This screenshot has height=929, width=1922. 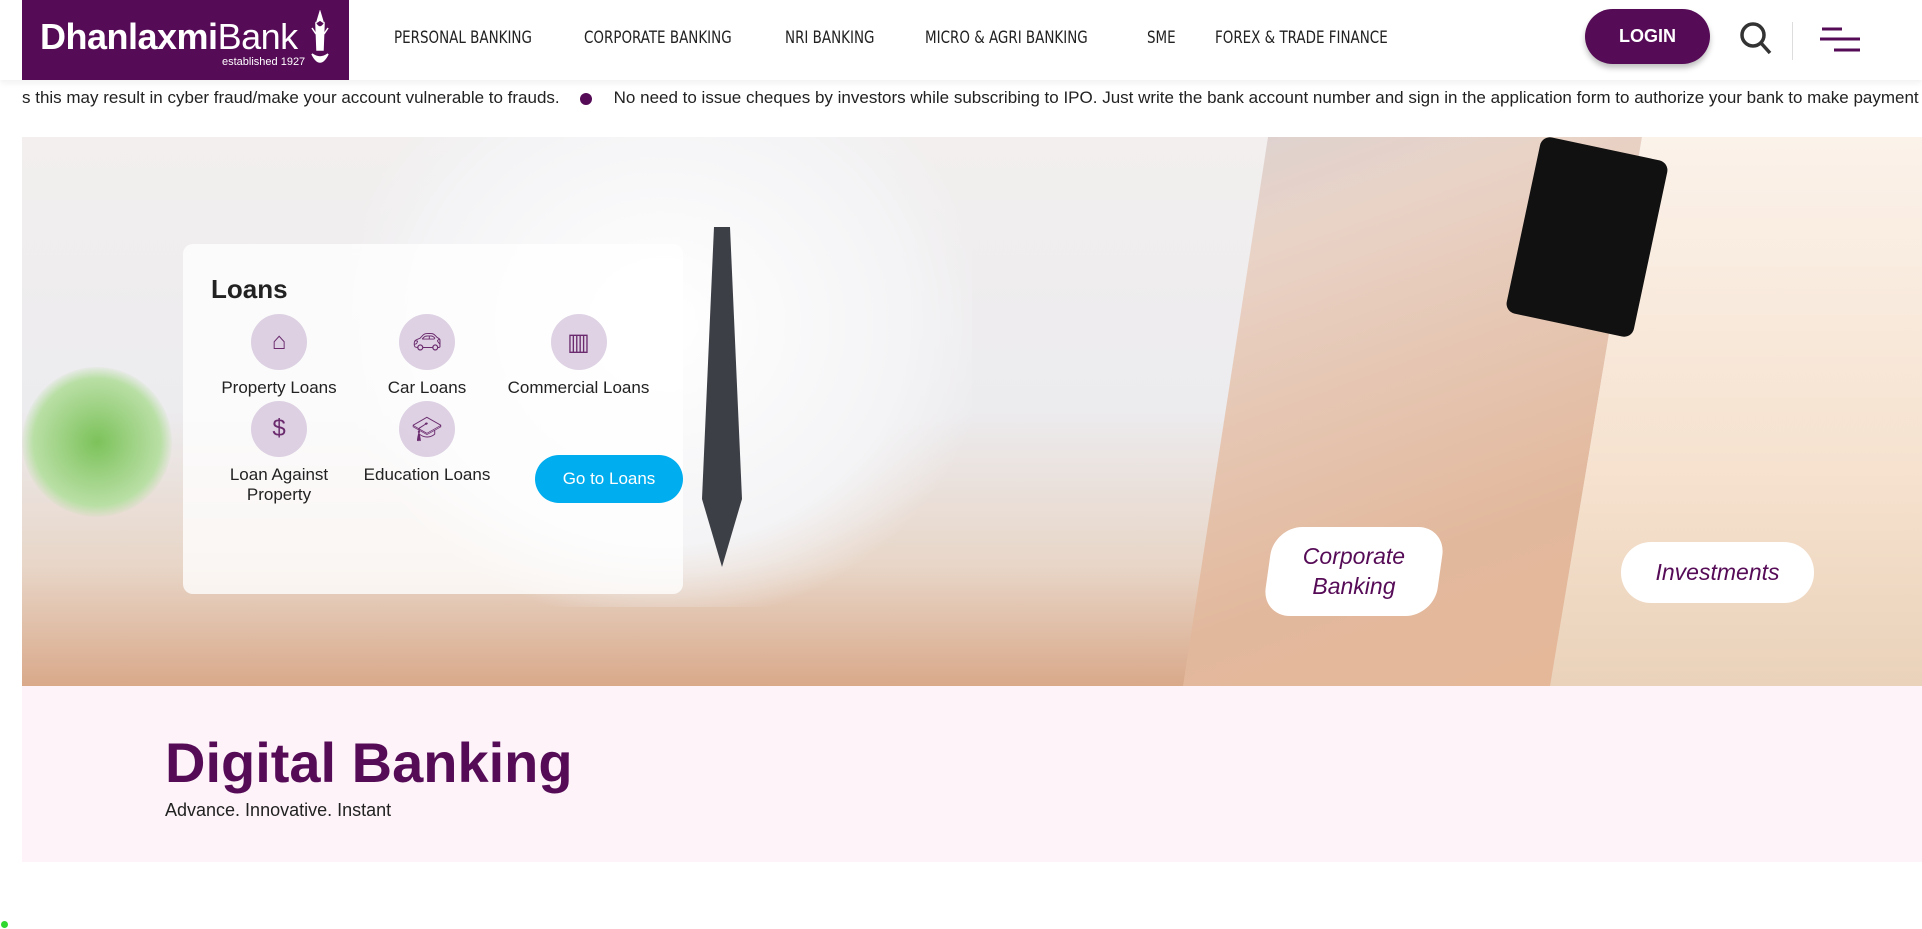 What do you see at coordinates (4, 924) in the screenshot?
I see `status-dot` at bounding box center [4, 924].